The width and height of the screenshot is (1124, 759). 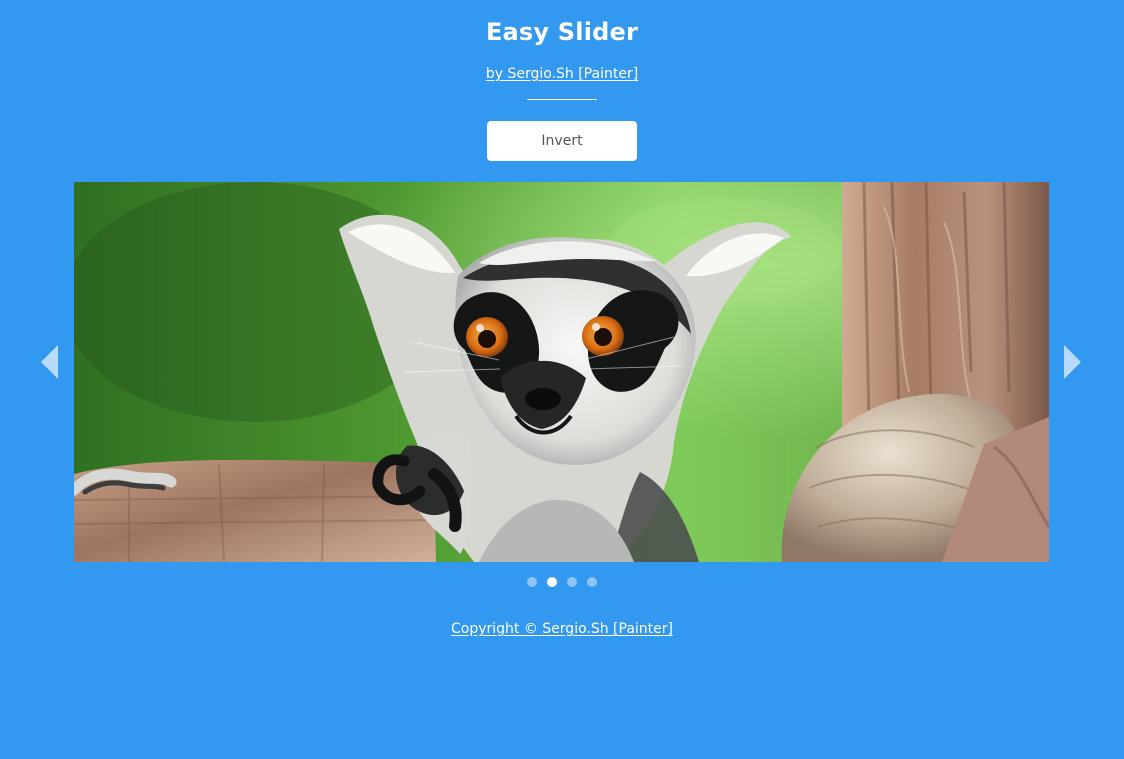 I want to click on slide-pagination, so click(x=562, y=583).